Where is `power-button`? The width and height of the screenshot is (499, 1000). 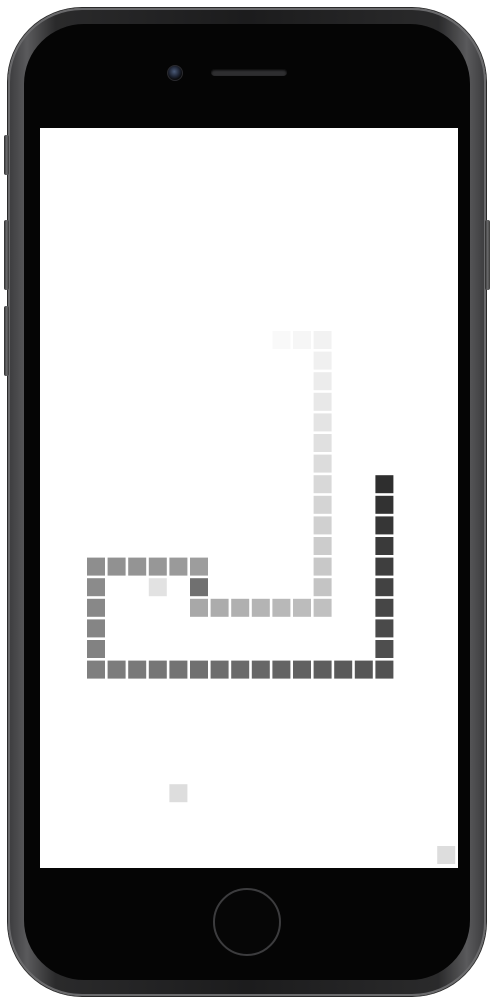 power-button is located at coordinates (487, 255).